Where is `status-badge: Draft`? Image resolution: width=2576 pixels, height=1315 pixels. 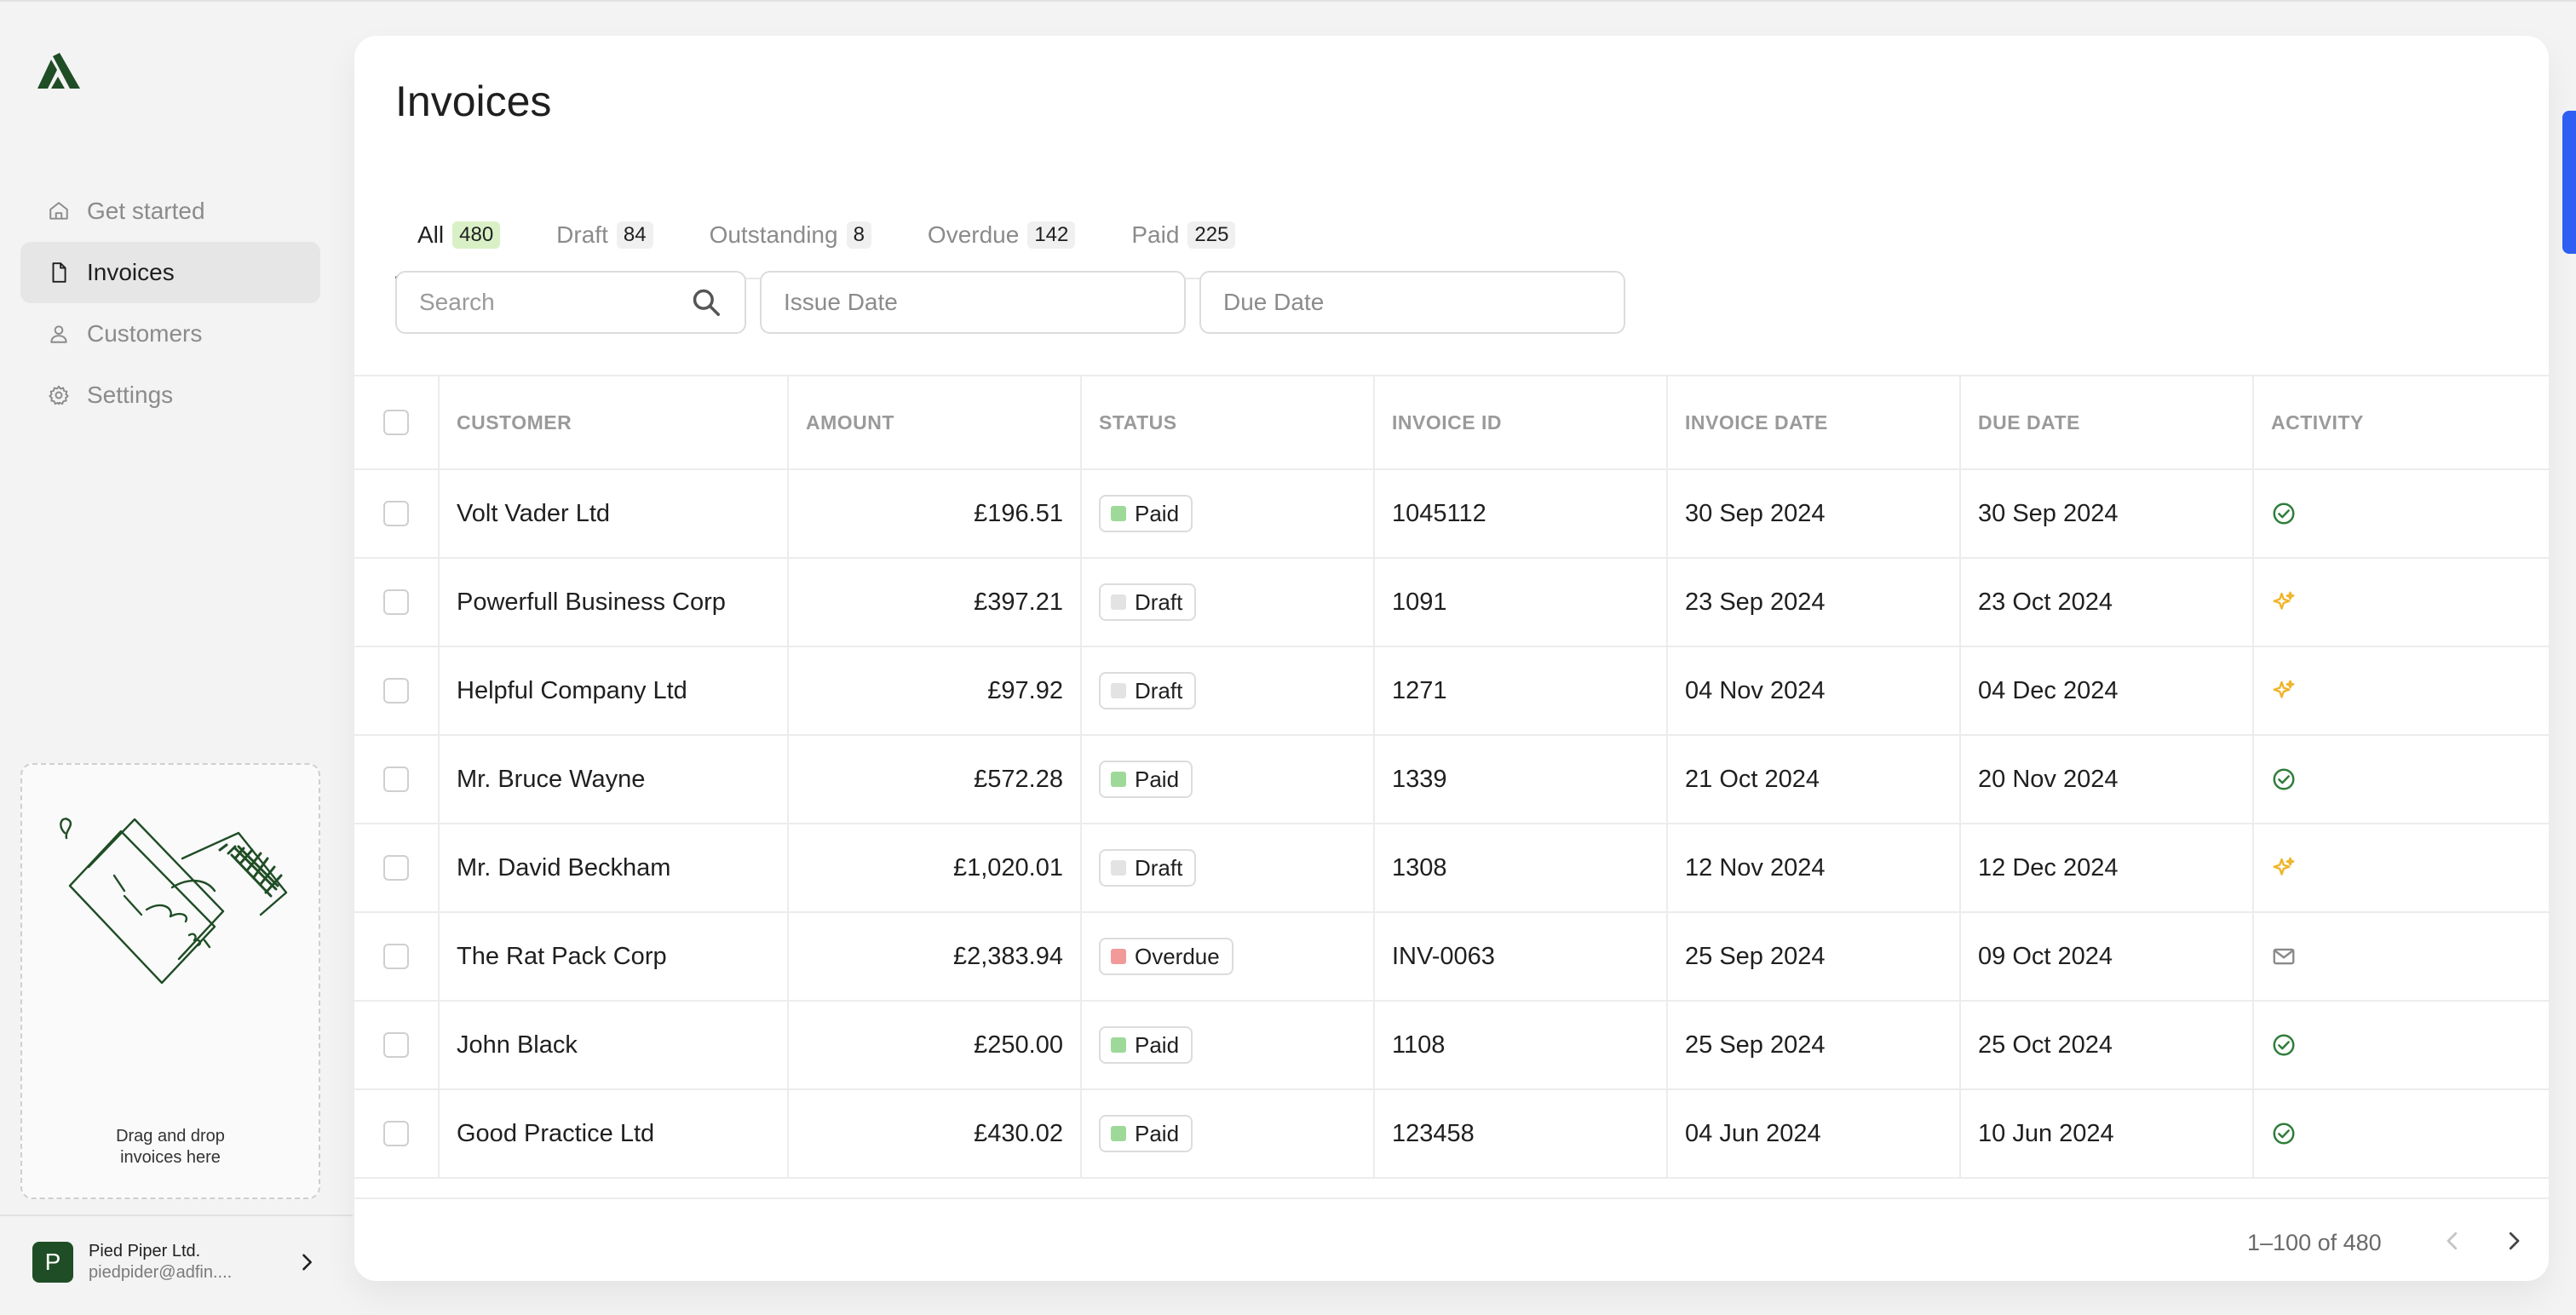
status-badge: Draft is located at coordinates (1148, 868).